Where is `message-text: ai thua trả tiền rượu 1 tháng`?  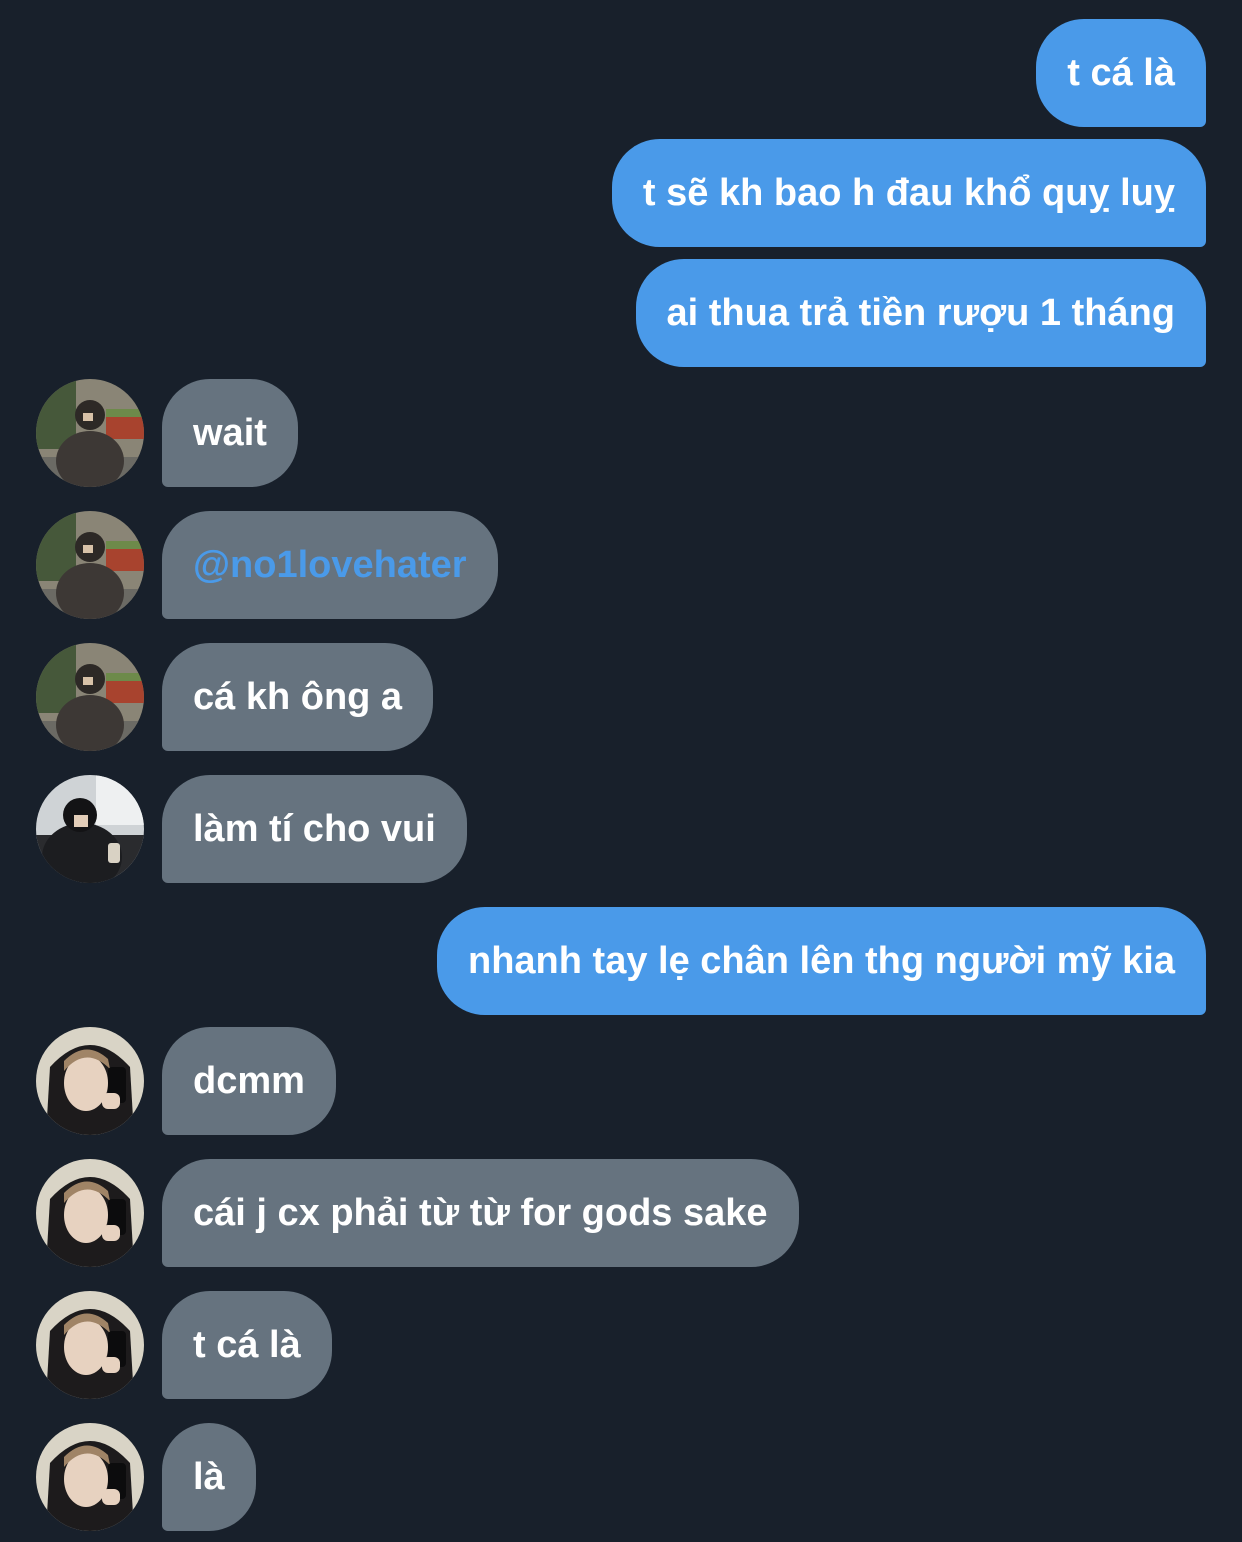 message-text: ai thua trả tiền rượu 1 tháng is located at coordinates (920, 312).